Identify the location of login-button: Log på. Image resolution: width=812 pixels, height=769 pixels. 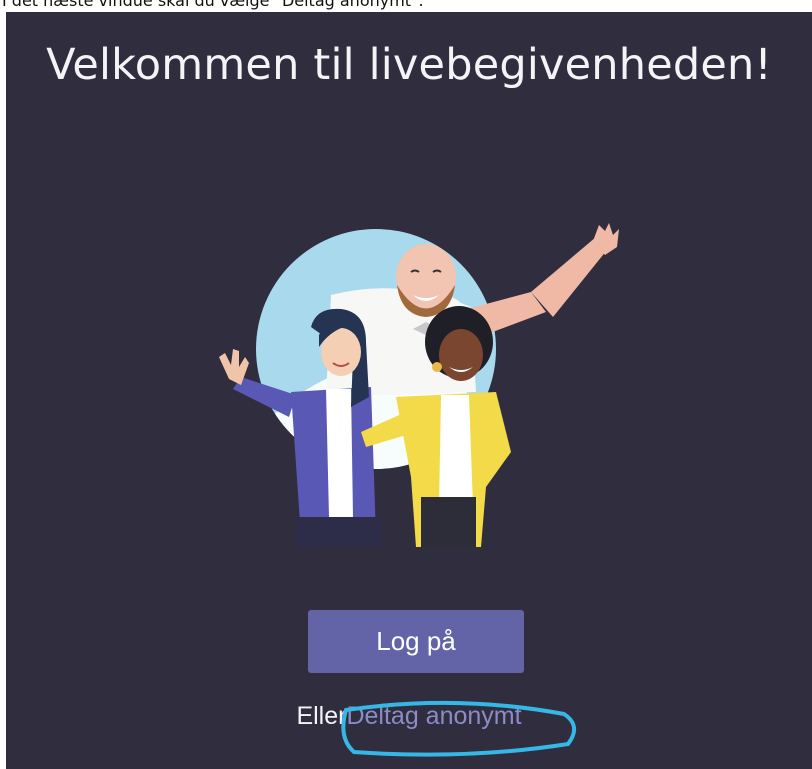
(416, 641).